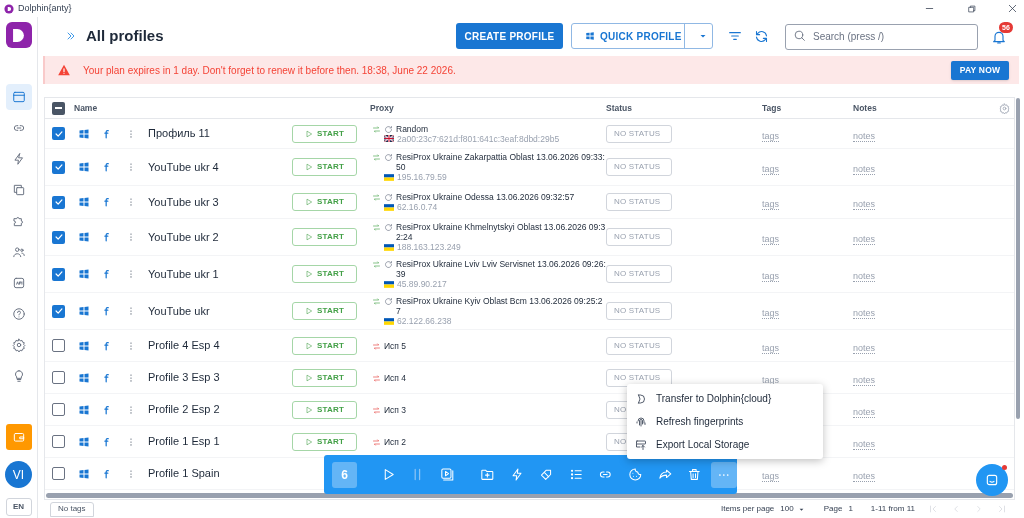 The width and height of the screenshot is (1024, 518). I want to click on bell-icon, so click(999, 37).